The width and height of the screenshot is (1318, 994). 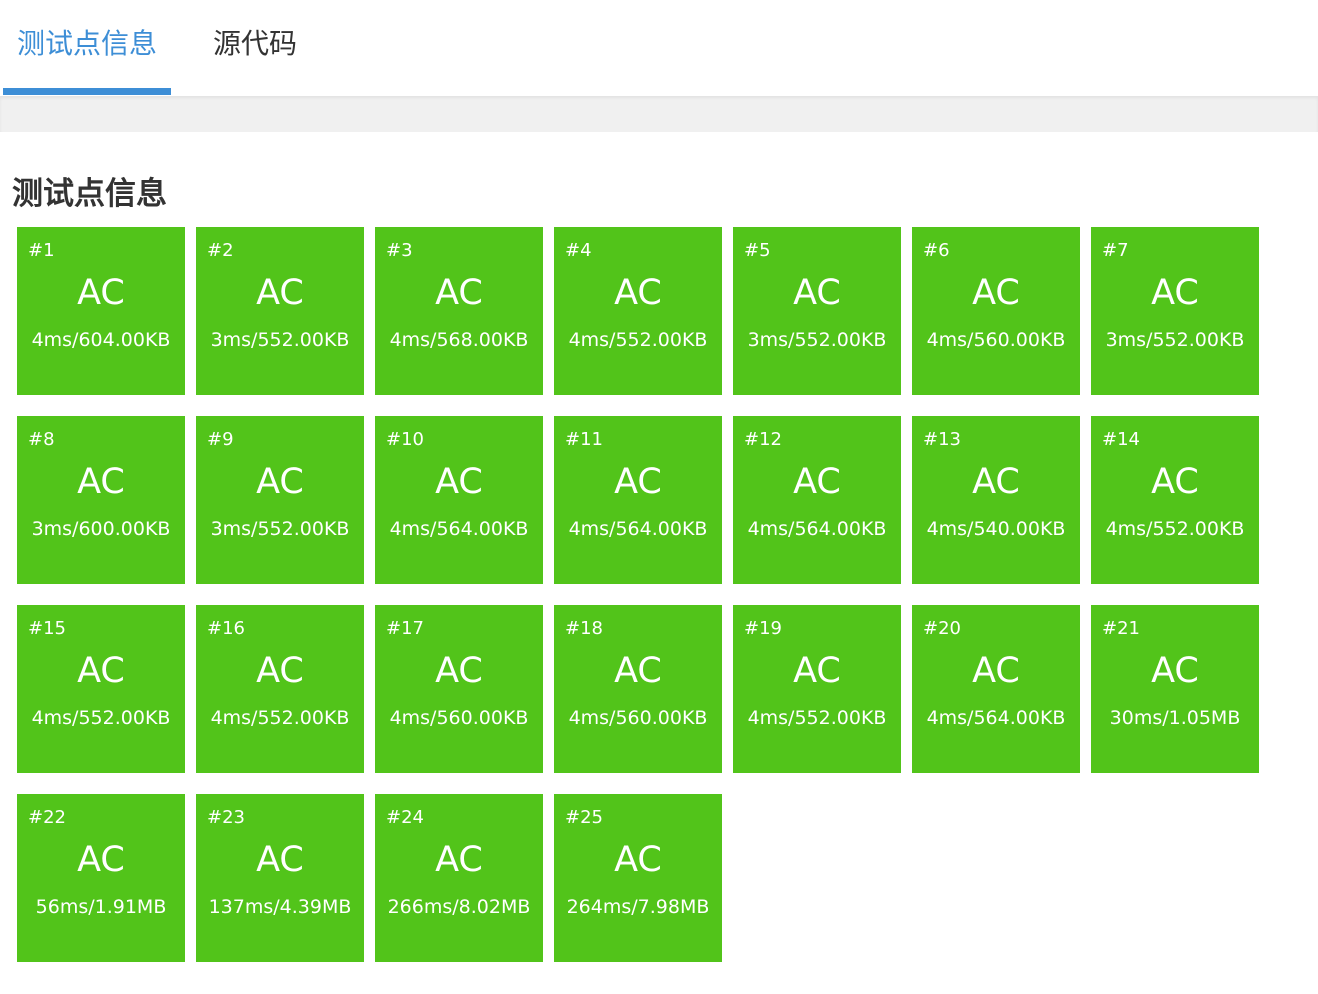 I want to click on testcase-tile: #13 AC 4ms/540.00KB, so click(x=996, y=500).